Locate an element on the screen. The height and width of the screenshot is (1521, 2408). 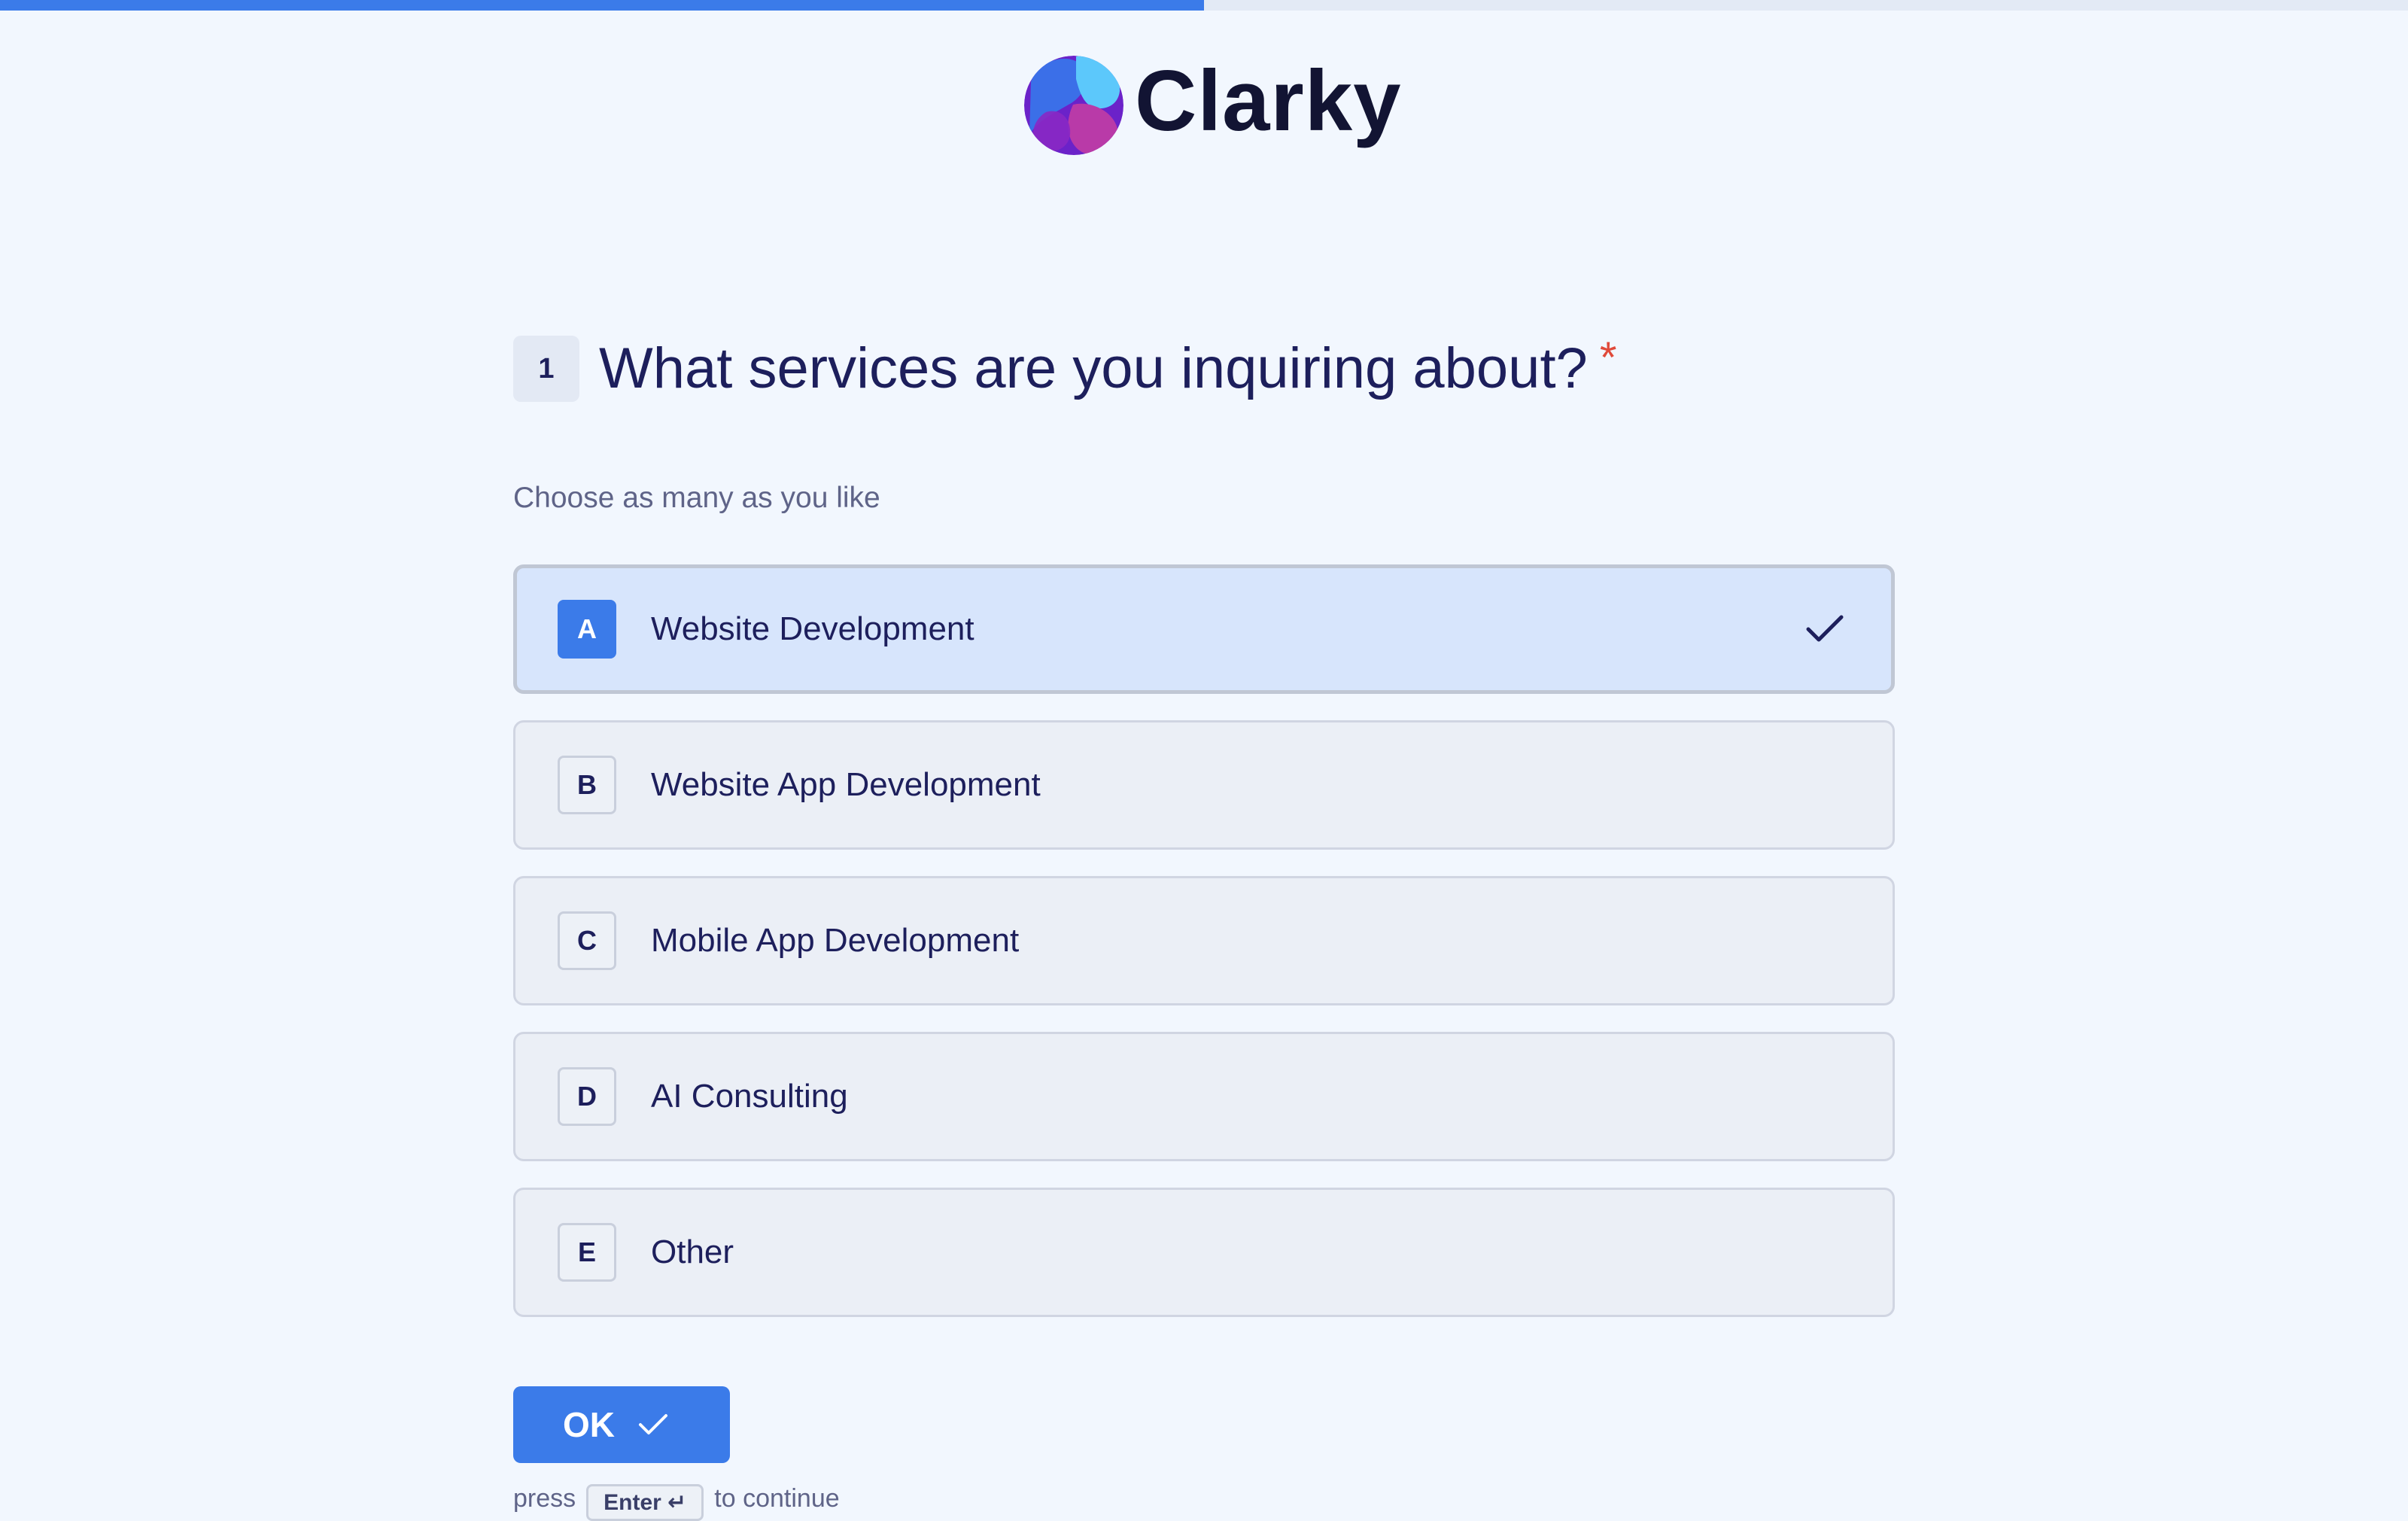
enter-hint-prefix: press is located at coordinates (544, 1498).